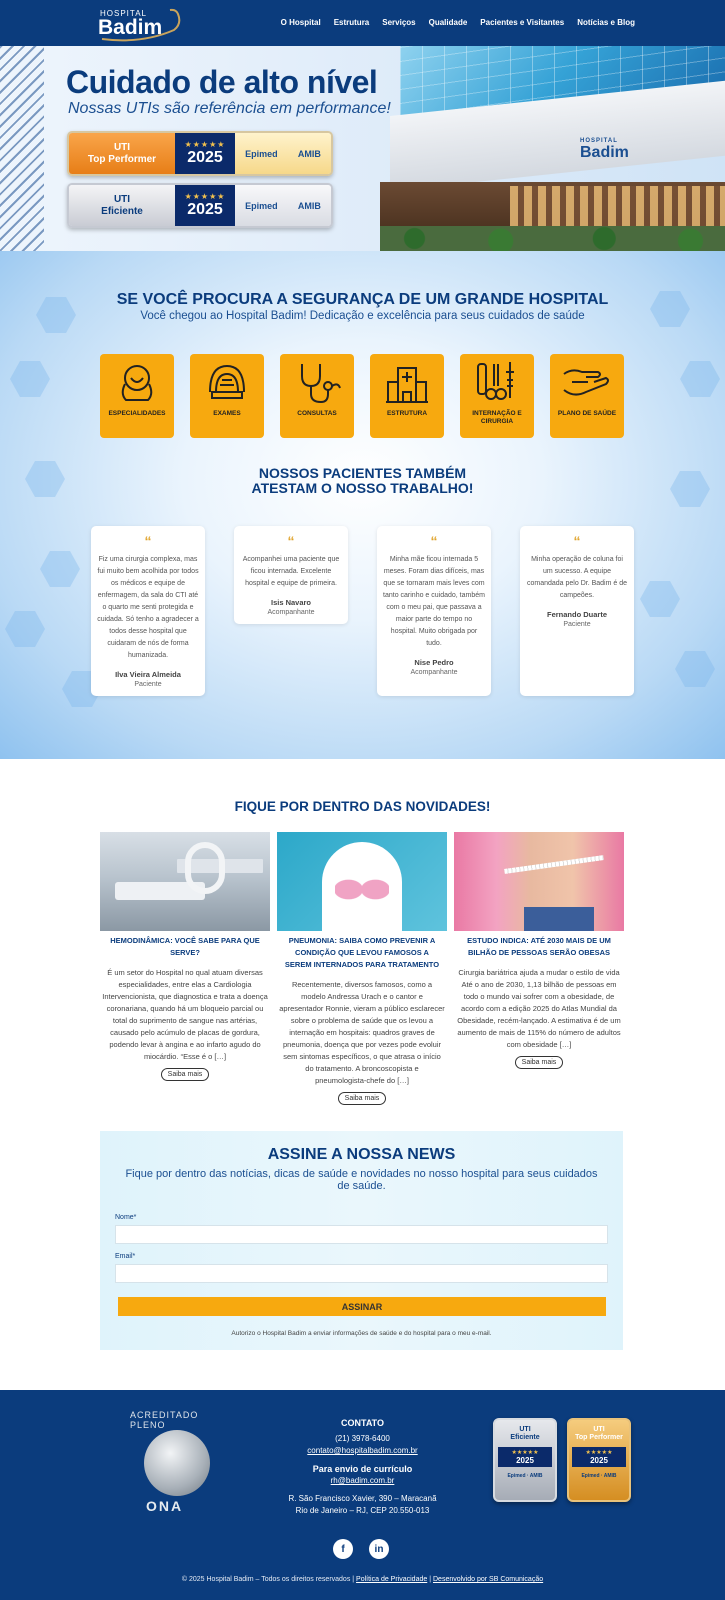 The width and height of the screenshot is (725, 1600). What do you see at coordinates (532, 148) in the screenshot?
I see `hospital-building-image: HOSPITAL Badim` at bounding box center [532, 148].